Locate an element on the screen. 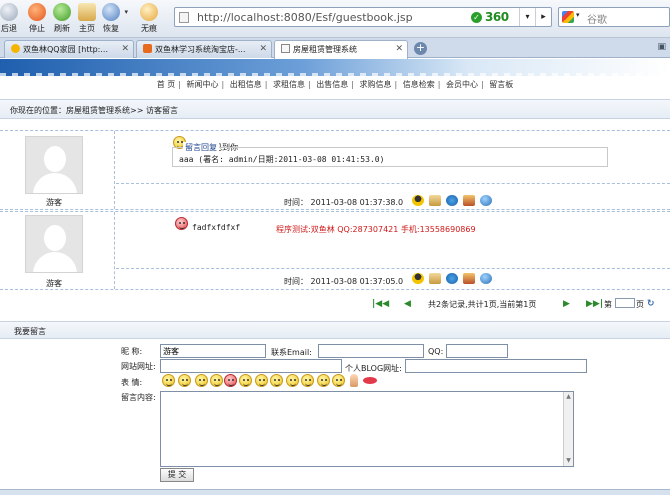 This screenshot has width=670, height=495. face-grin-icon is located at coordinates (184, 380).